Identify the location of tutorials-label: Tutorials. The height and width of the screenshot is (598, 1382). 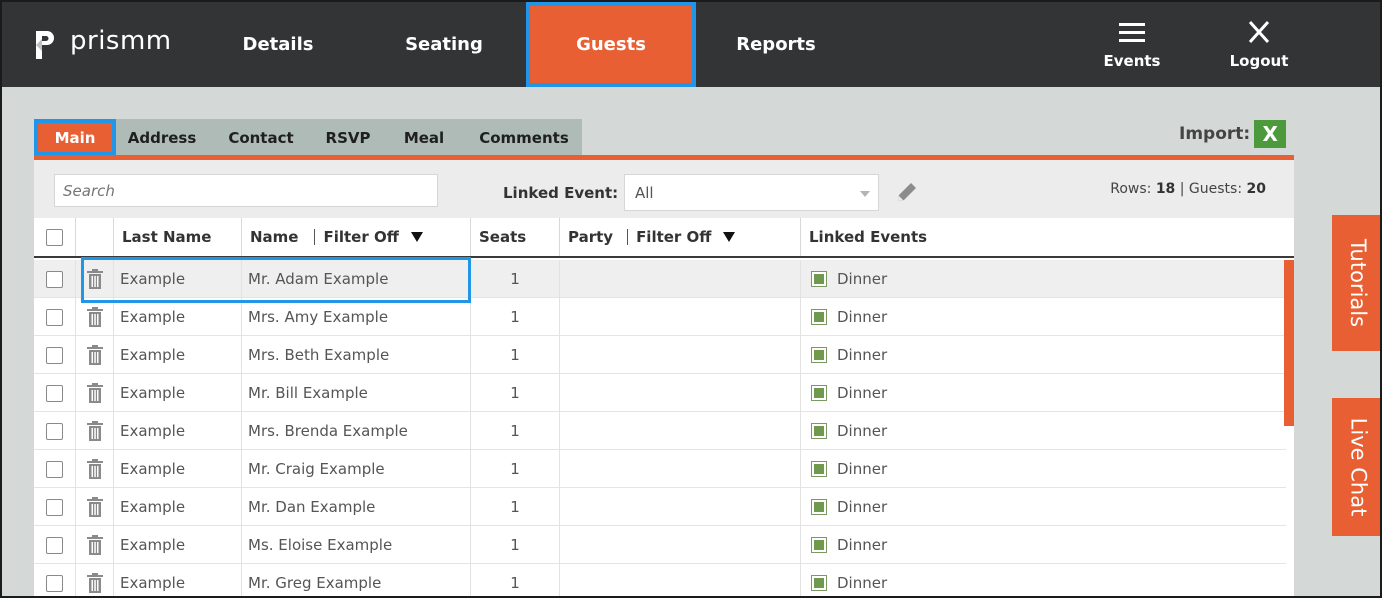
(1358, 283).